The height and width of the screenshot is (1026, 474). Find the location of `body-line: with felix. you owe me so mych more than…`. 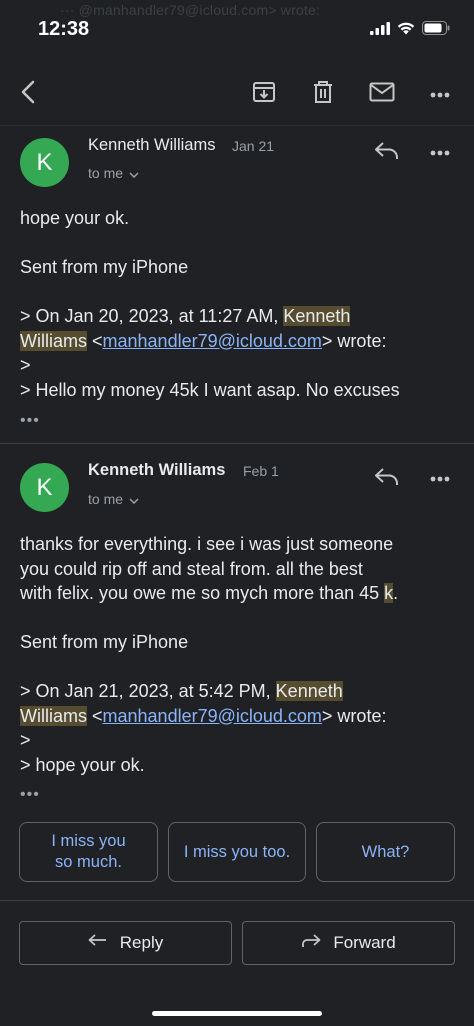

body-line: with felix. you owe me so mych more than… is located at coordinates (209, 593).